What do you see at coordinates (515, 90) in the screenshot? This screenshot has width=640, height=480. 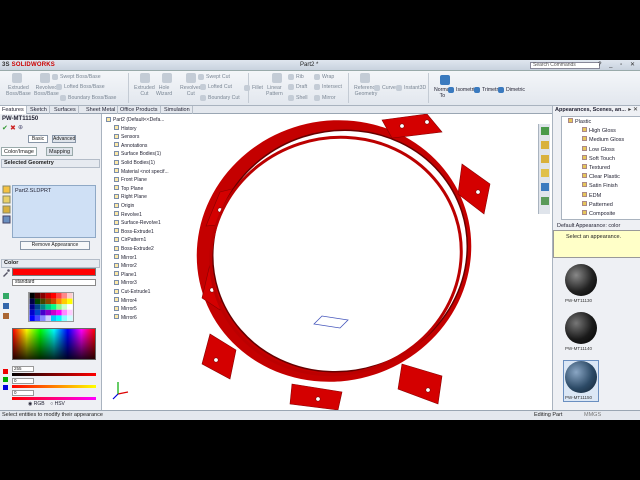 I see `dimetric-button: Dimetric` at bounding box center [515, 90].